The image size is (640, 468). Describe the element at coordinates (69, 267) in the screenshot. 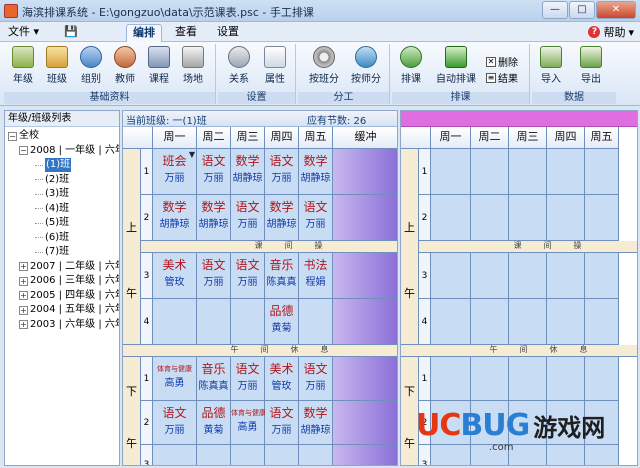

I see `tree-node: +2007 | 二年级 | 六年` at that location.